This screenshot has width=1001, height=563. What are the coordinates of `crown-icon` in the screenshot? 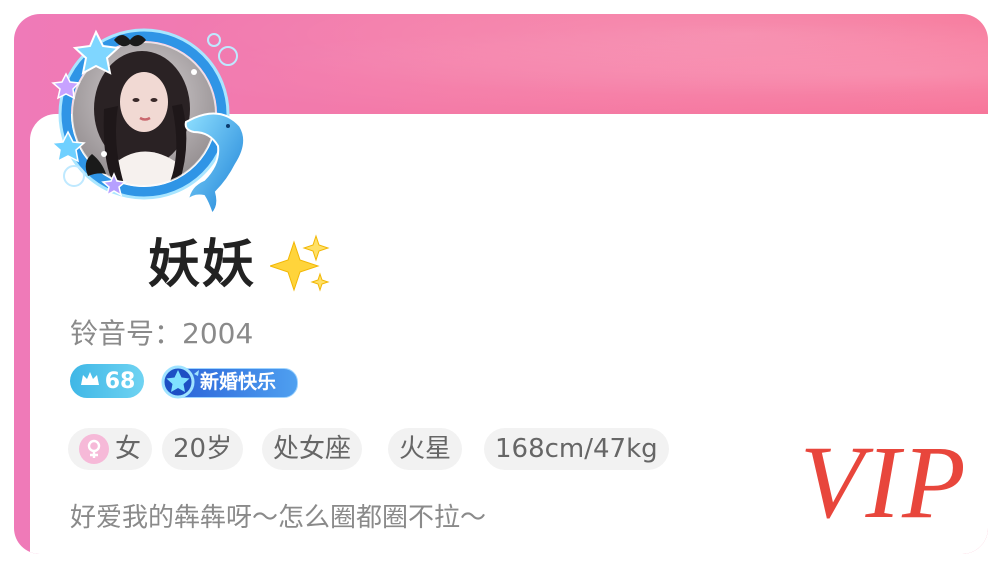 It's located at (90, 381).